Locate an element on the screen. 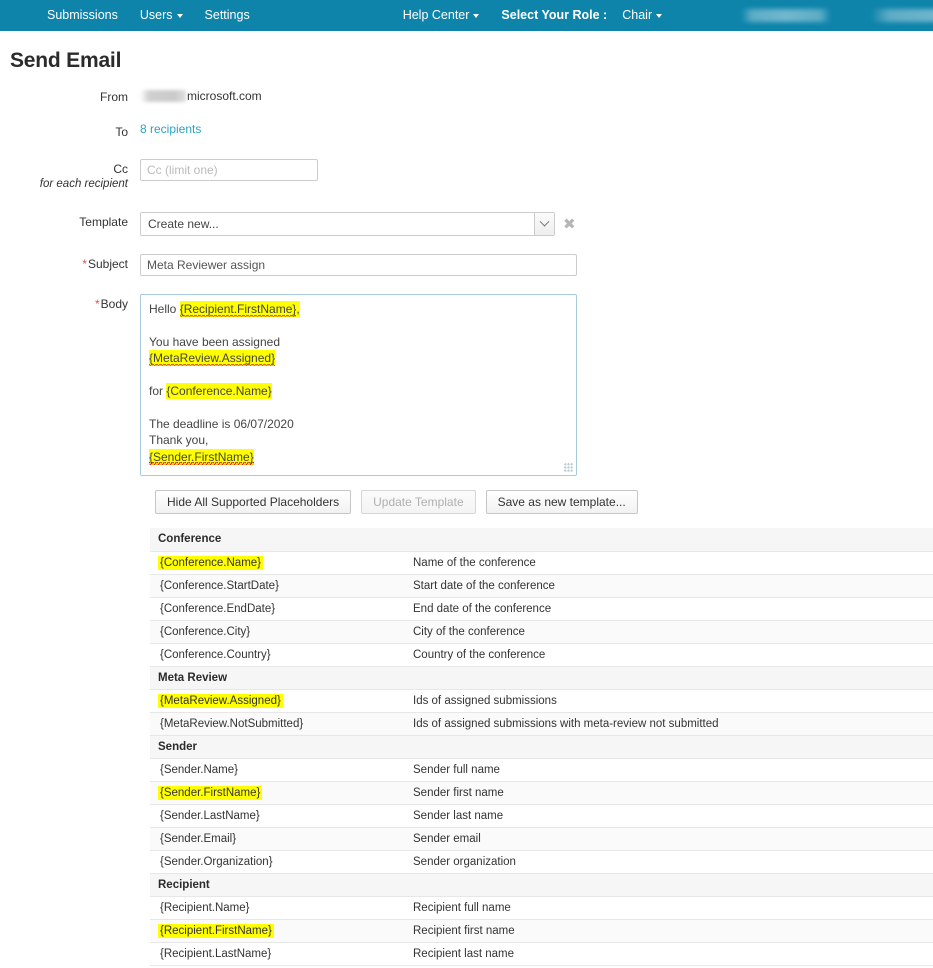 This screenshot has height=968, width=933. body-line: Hello {Recipient.FirstName}, is located at coordinates (358, 309).